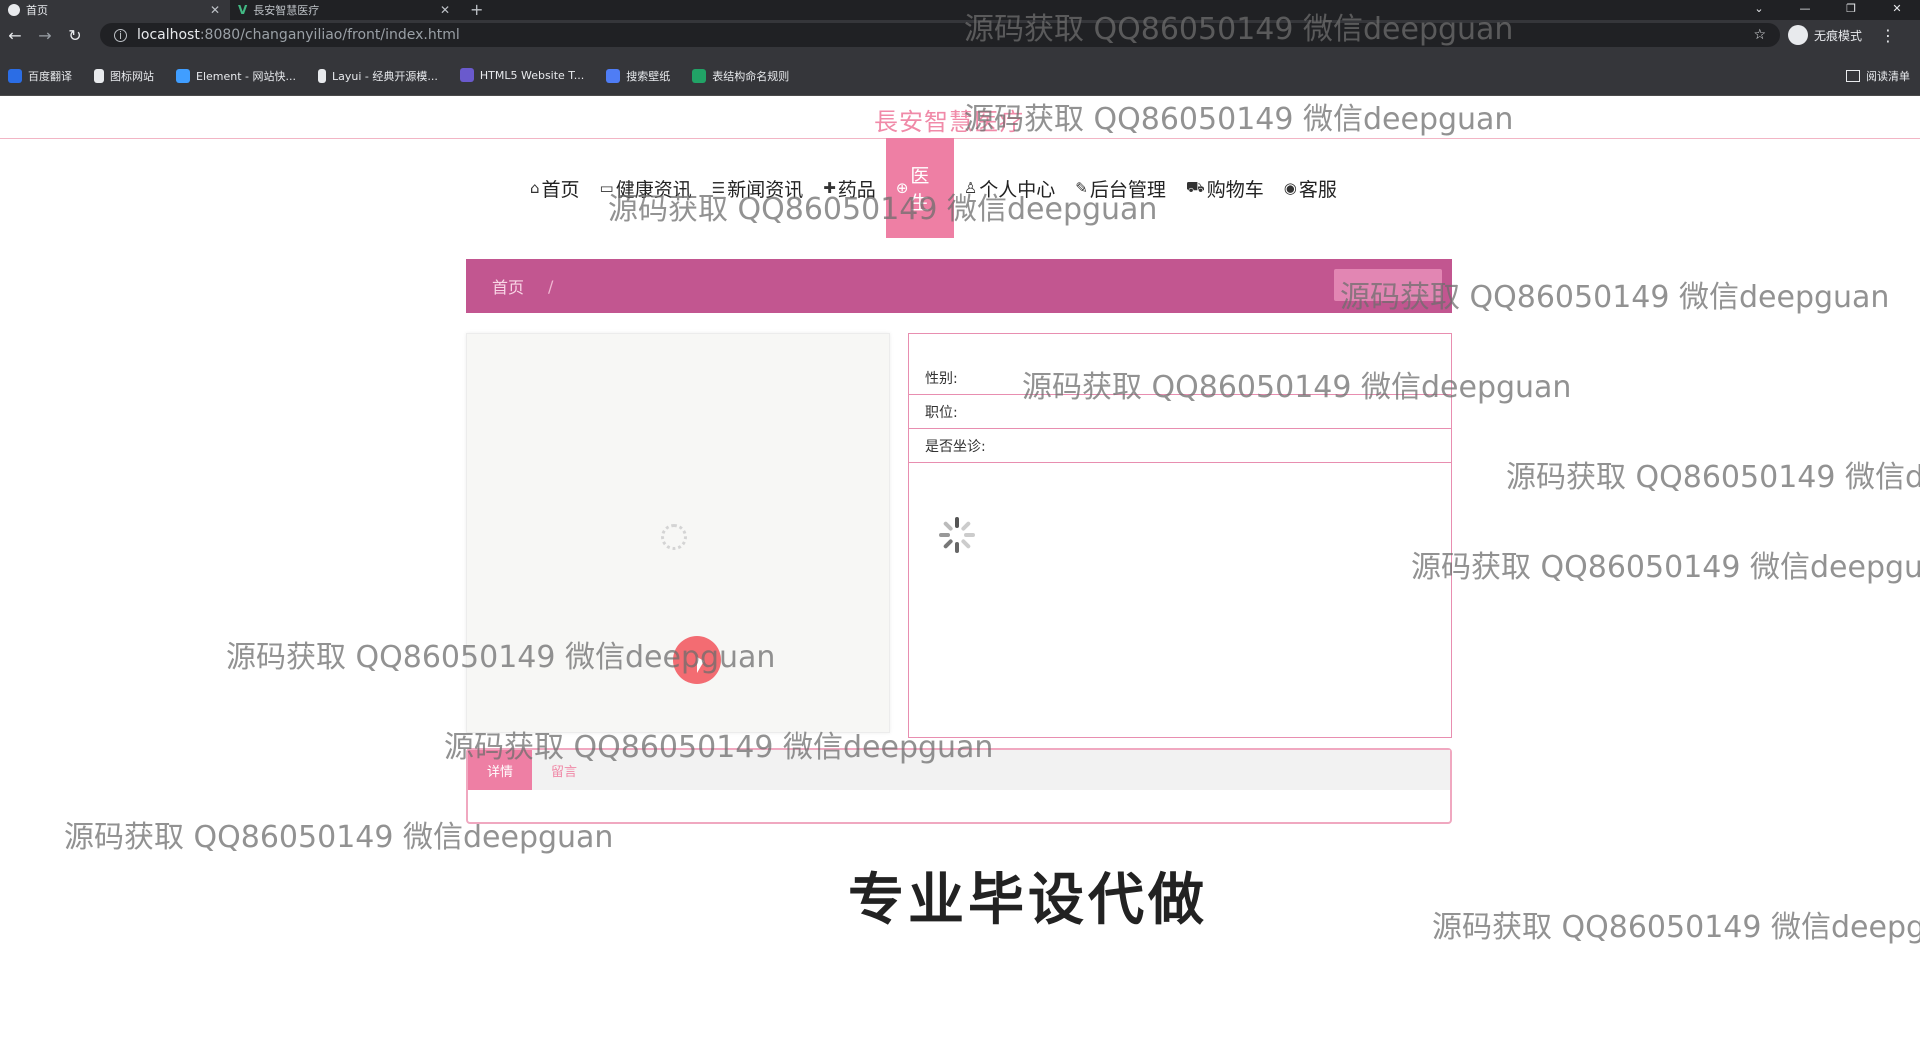 This screenshot has height=1040, width=1920. I want to click on url-path: :8080/changanyiliao/front/index.html, so click(329, 35).